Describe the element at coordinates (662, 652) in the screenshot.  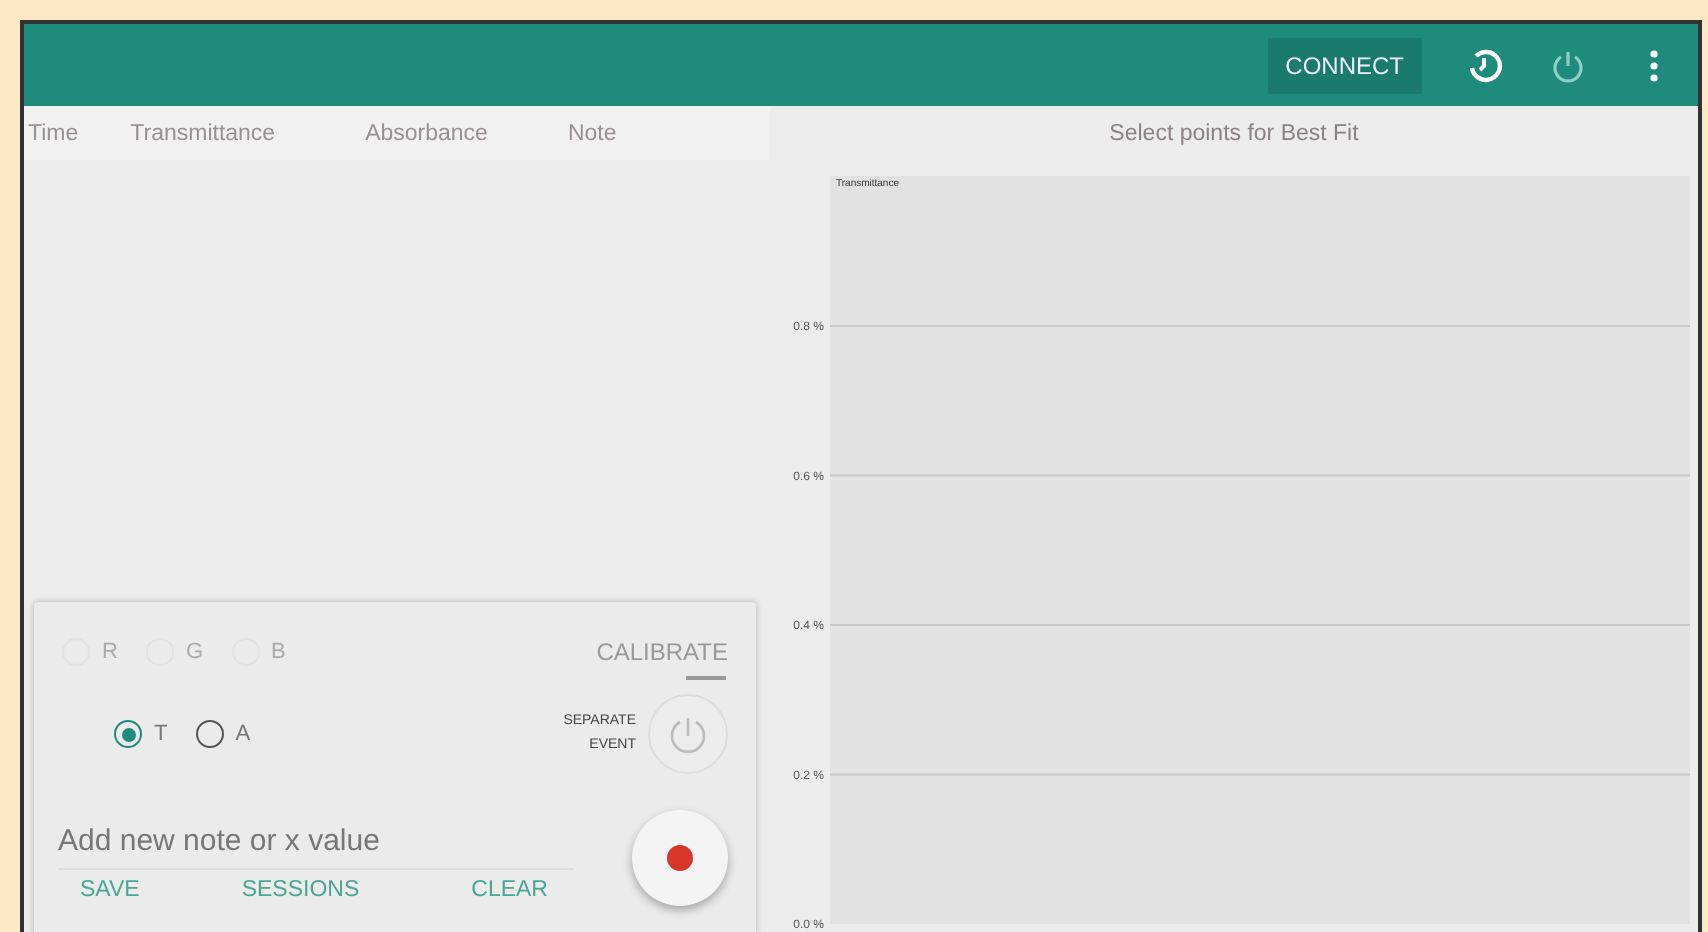
I see `calibrate-button: CALIBRATE` at that location.